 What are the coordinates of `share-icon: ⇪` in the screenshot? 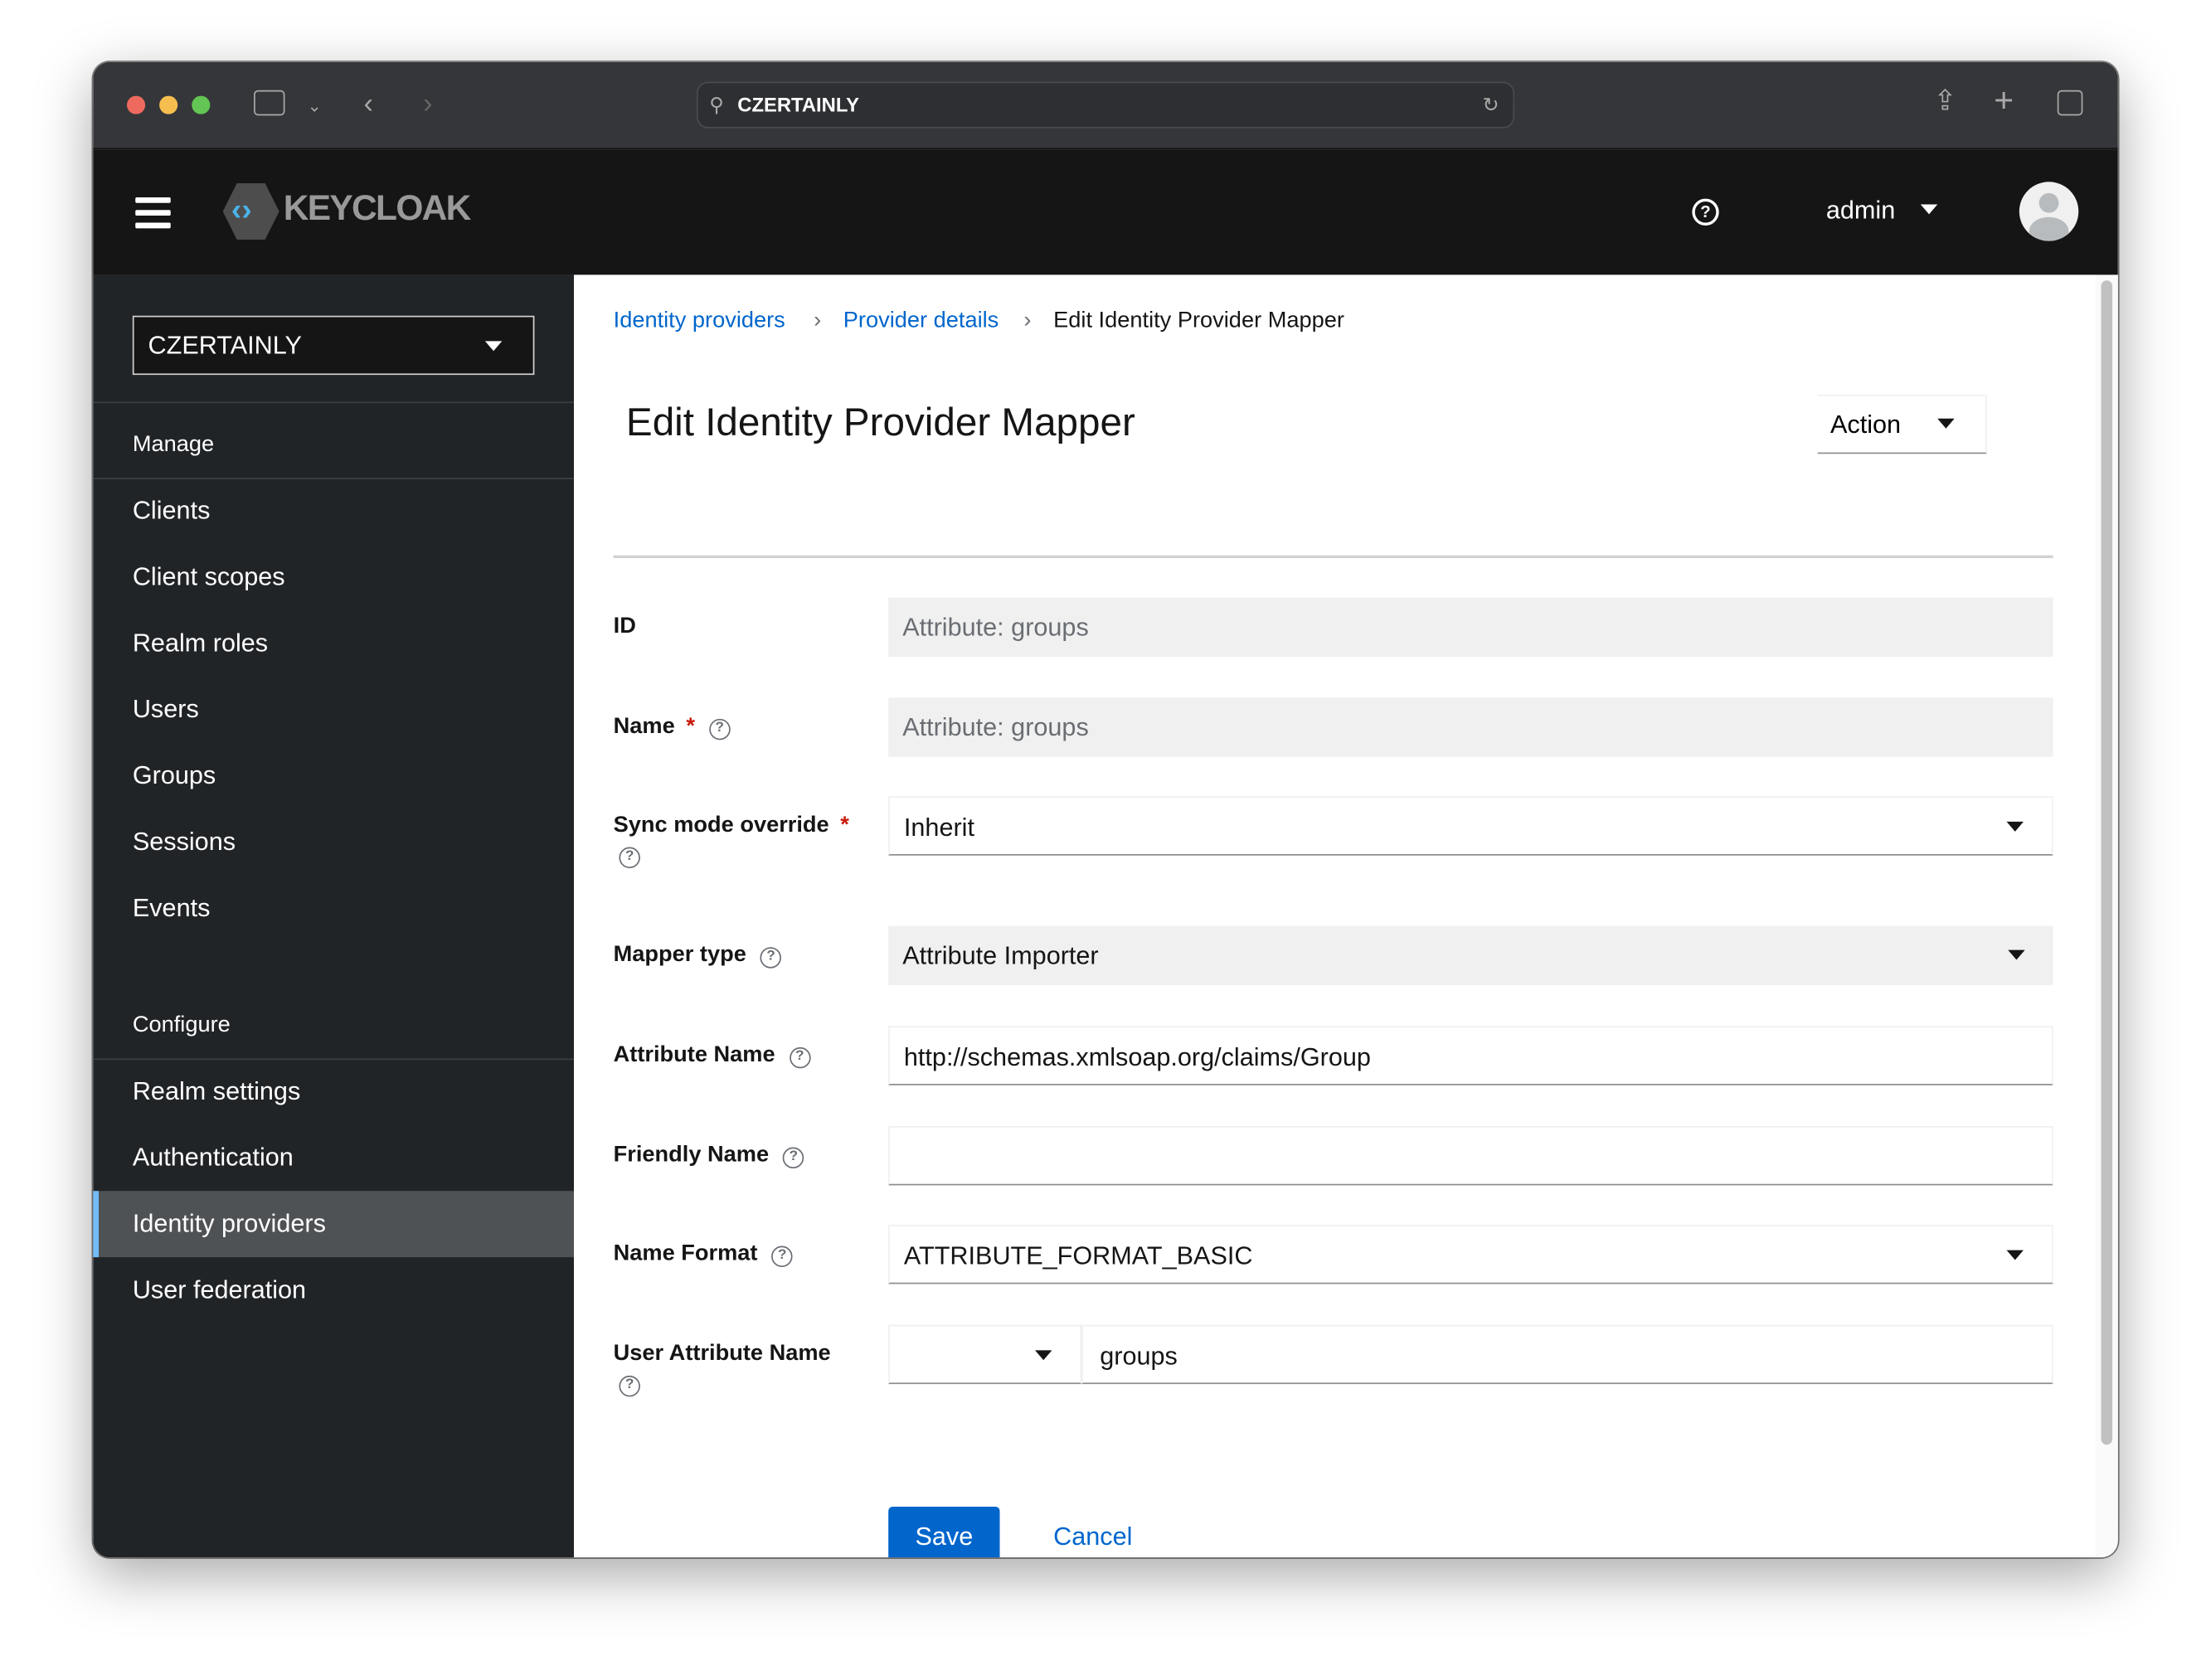 It's located at (1945, 101).